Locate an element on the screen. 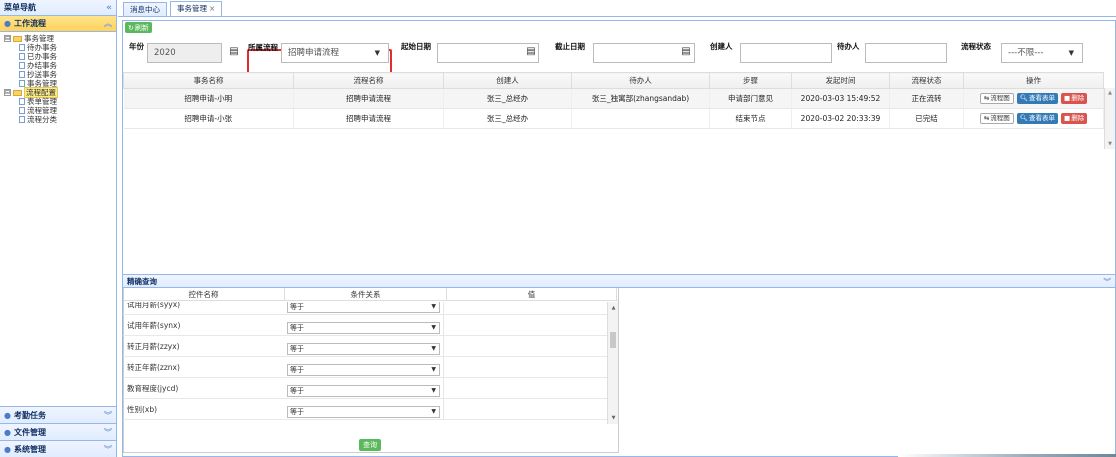  section-workflow-label: 工作流程 is located at coordinates (29, 23).